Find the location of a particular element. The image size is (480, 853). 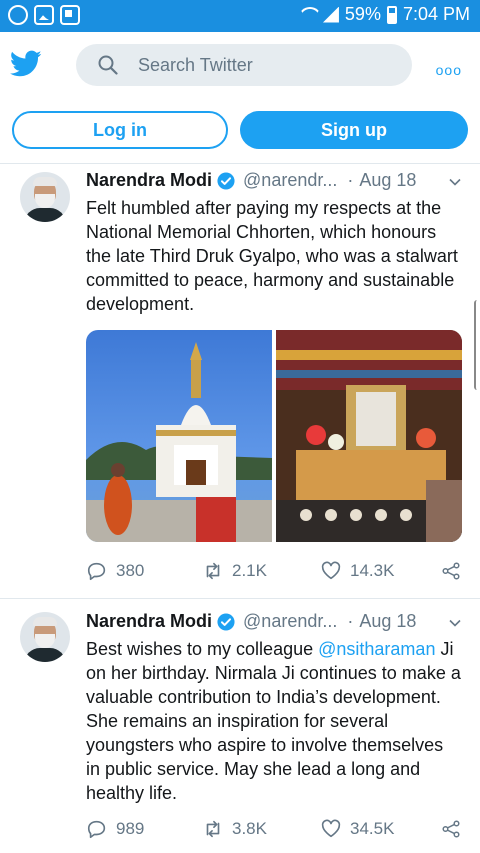

notification-icons is located at coordinates (44, 15).